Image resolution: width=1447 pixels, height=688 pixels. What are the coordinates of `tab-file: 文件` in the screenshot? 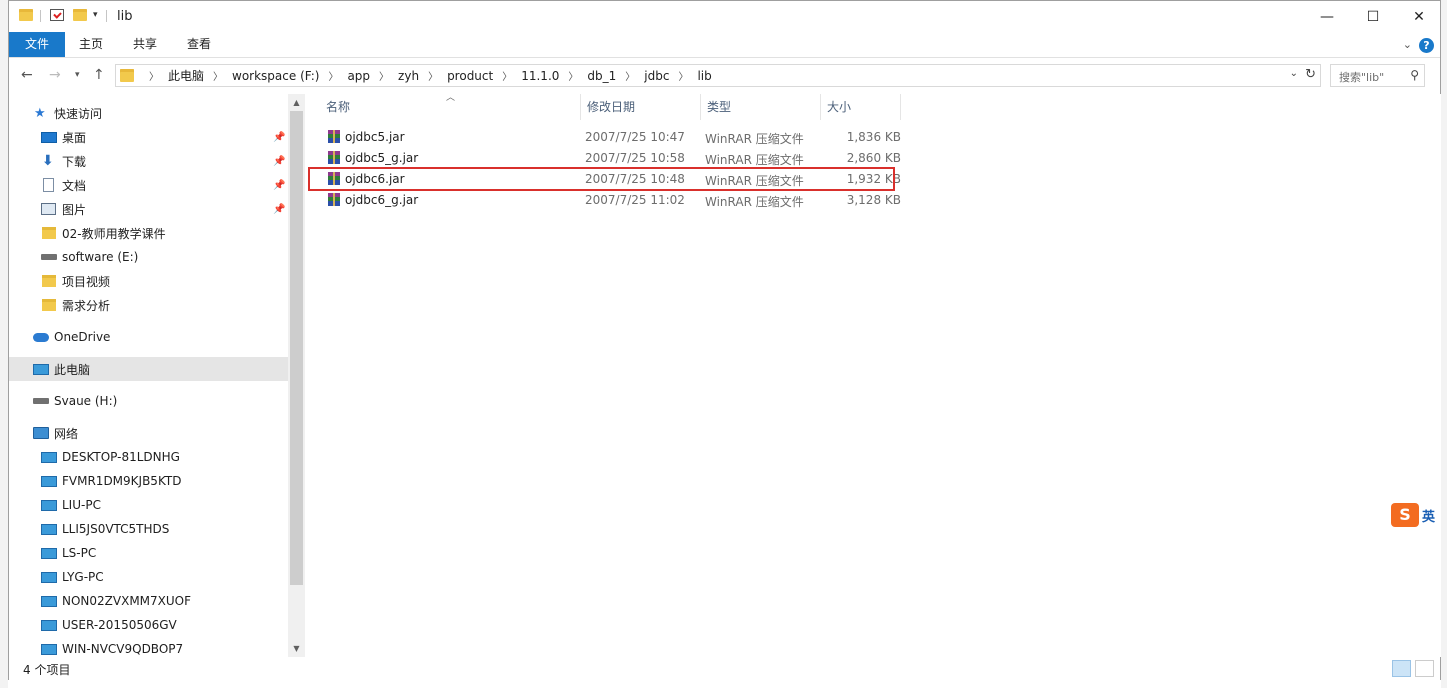 It's located at (37, 44).